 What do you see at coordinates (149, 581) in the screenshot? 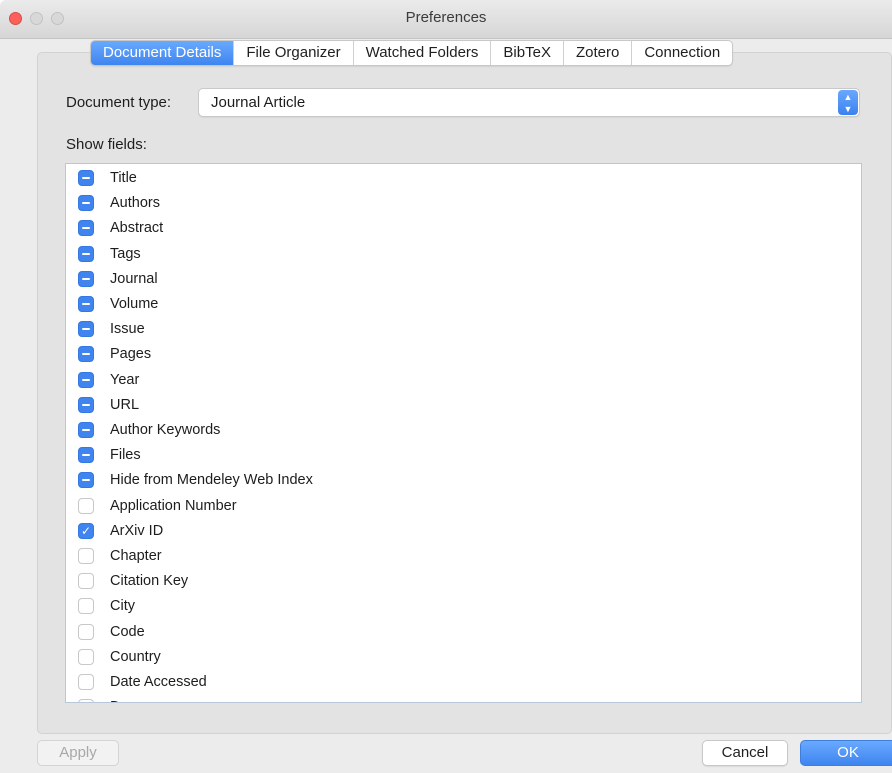
I see `field-label: Citation Key` at bounding box center [149, 581].